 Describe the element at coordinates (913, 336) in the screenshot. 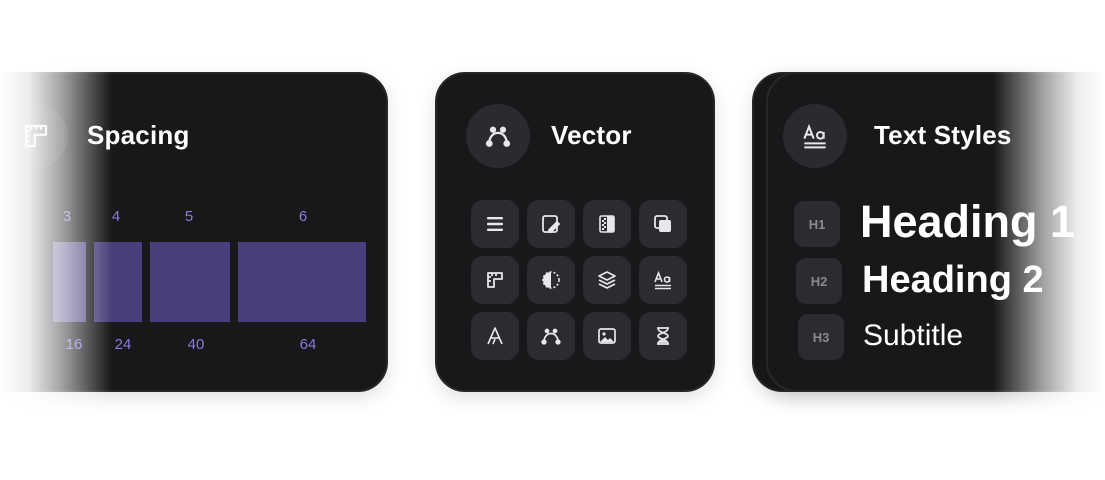

I see `subtitle-sample: Subtitle` at that location.